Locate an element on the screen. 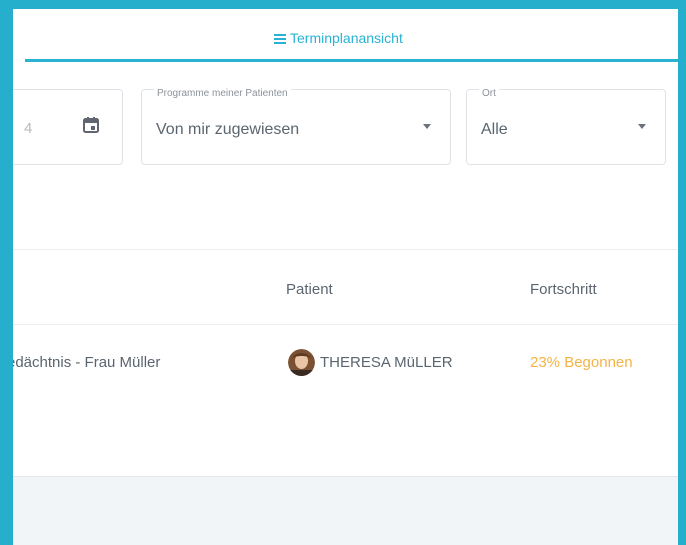 Image resolution: width=686 pixels, height=545 pixels. programs-value: Von mir zugewiesen is located at coordinates (228, 129).